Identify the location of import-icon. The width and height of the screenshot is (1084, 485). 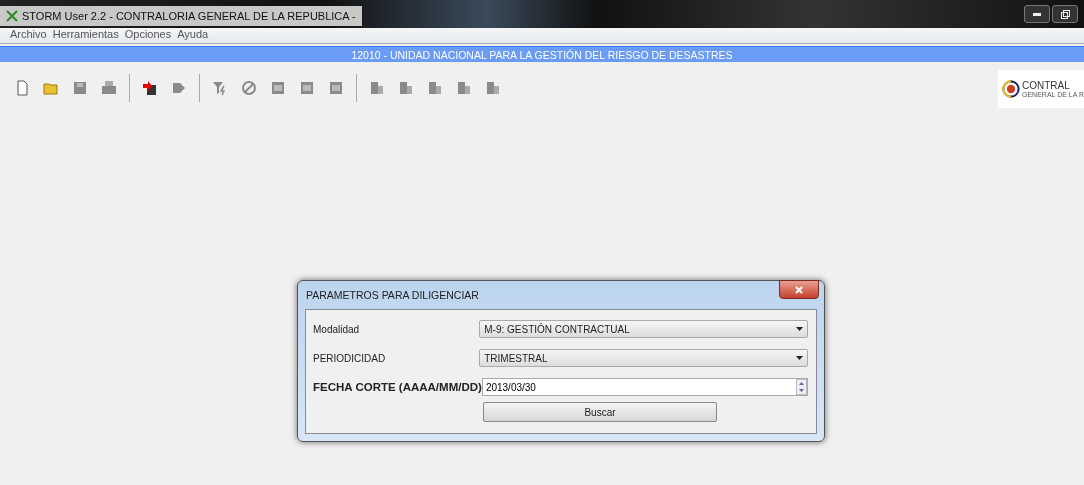
(150, 88).